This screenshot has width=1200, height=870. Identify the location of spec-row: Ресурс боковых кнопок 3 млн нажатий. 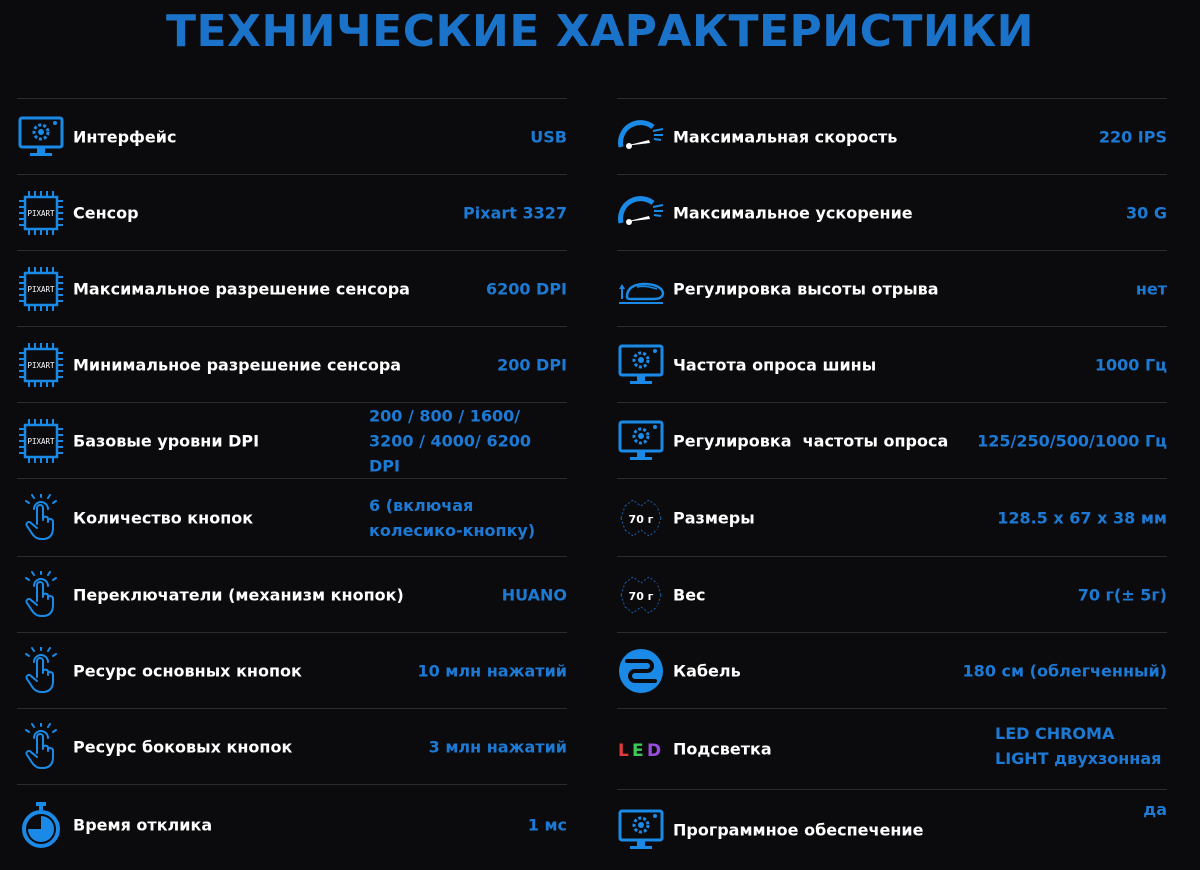
(292, 746).